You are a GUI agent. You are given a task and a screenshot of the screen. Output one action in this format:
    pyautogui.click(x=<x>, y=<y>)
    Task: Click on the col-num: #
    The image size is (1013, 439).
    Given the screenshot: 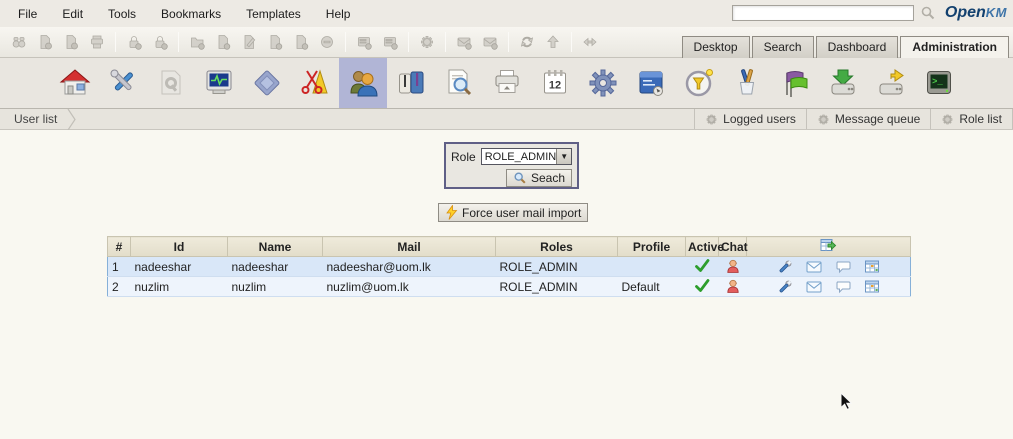 What is the action you would take?
    pyautogui.click(x=119, y=246)
    